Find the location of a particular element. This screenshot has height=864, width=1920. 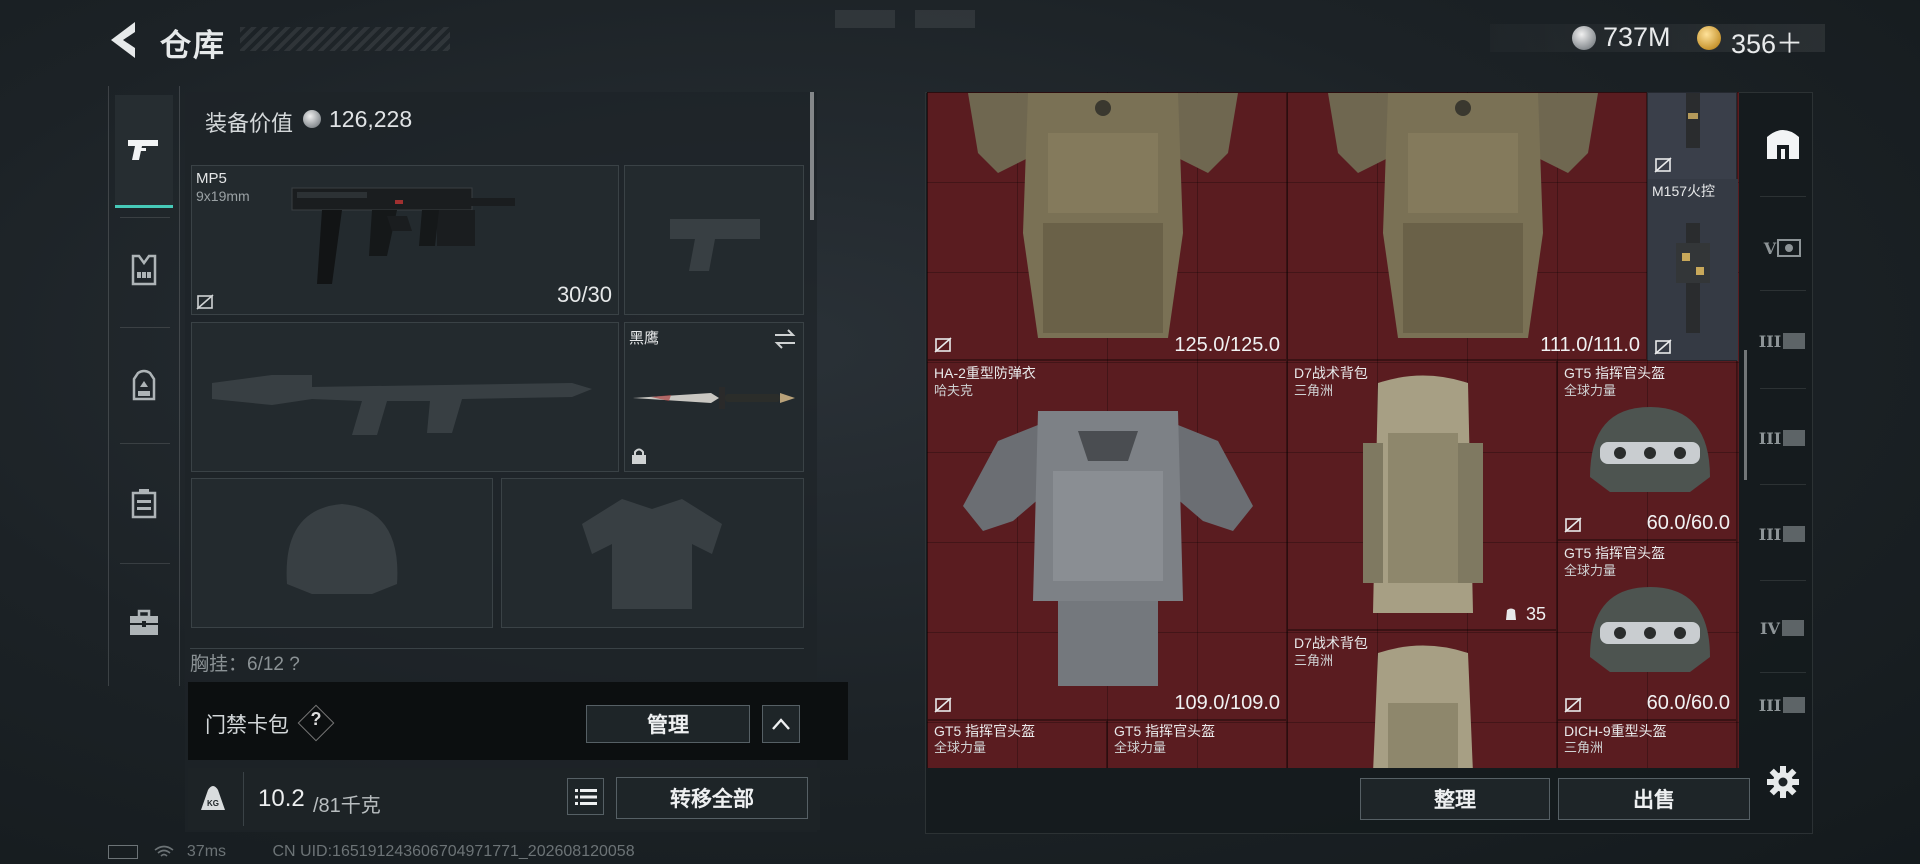

stash-tab-main is located at coordinates (1783, 143).